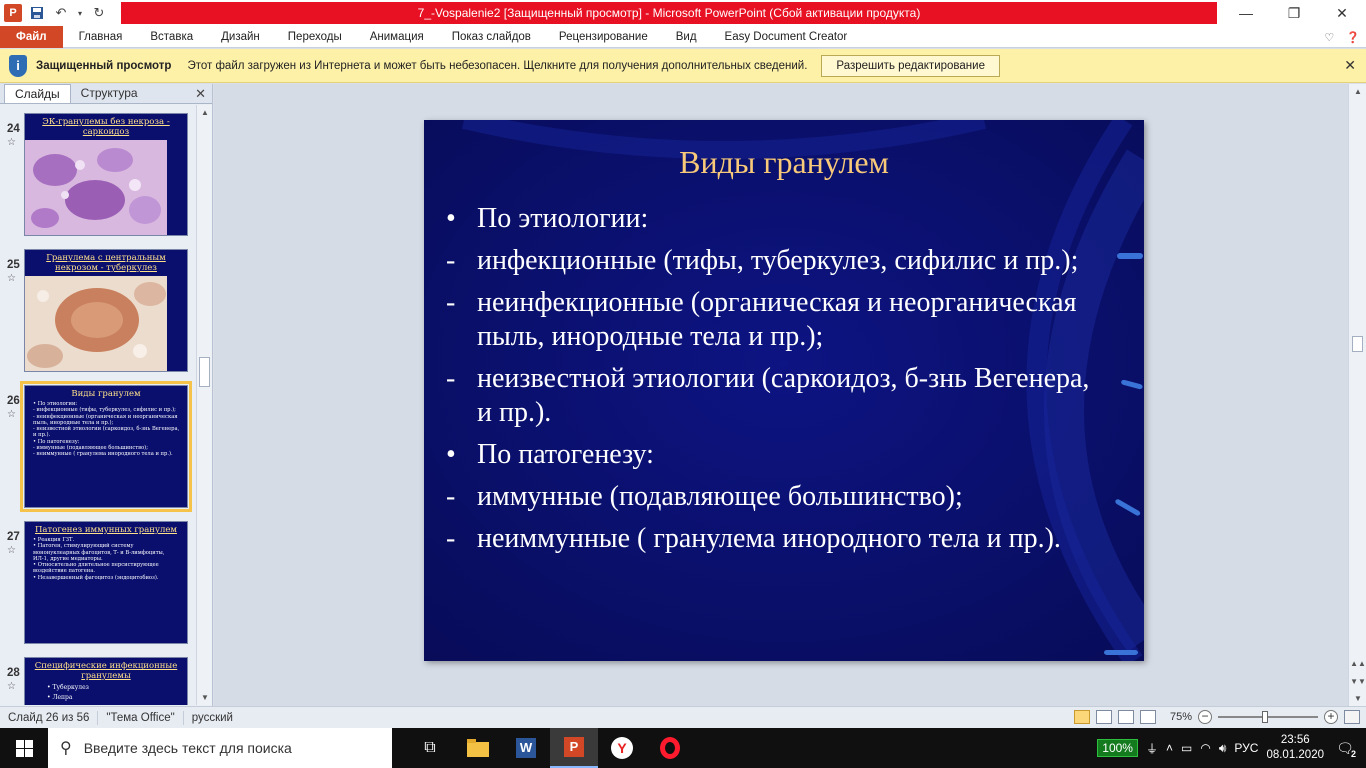 This screenshot has height=768, width=1366. I want to click on tab-animation: Анимация, so click(397, 37).